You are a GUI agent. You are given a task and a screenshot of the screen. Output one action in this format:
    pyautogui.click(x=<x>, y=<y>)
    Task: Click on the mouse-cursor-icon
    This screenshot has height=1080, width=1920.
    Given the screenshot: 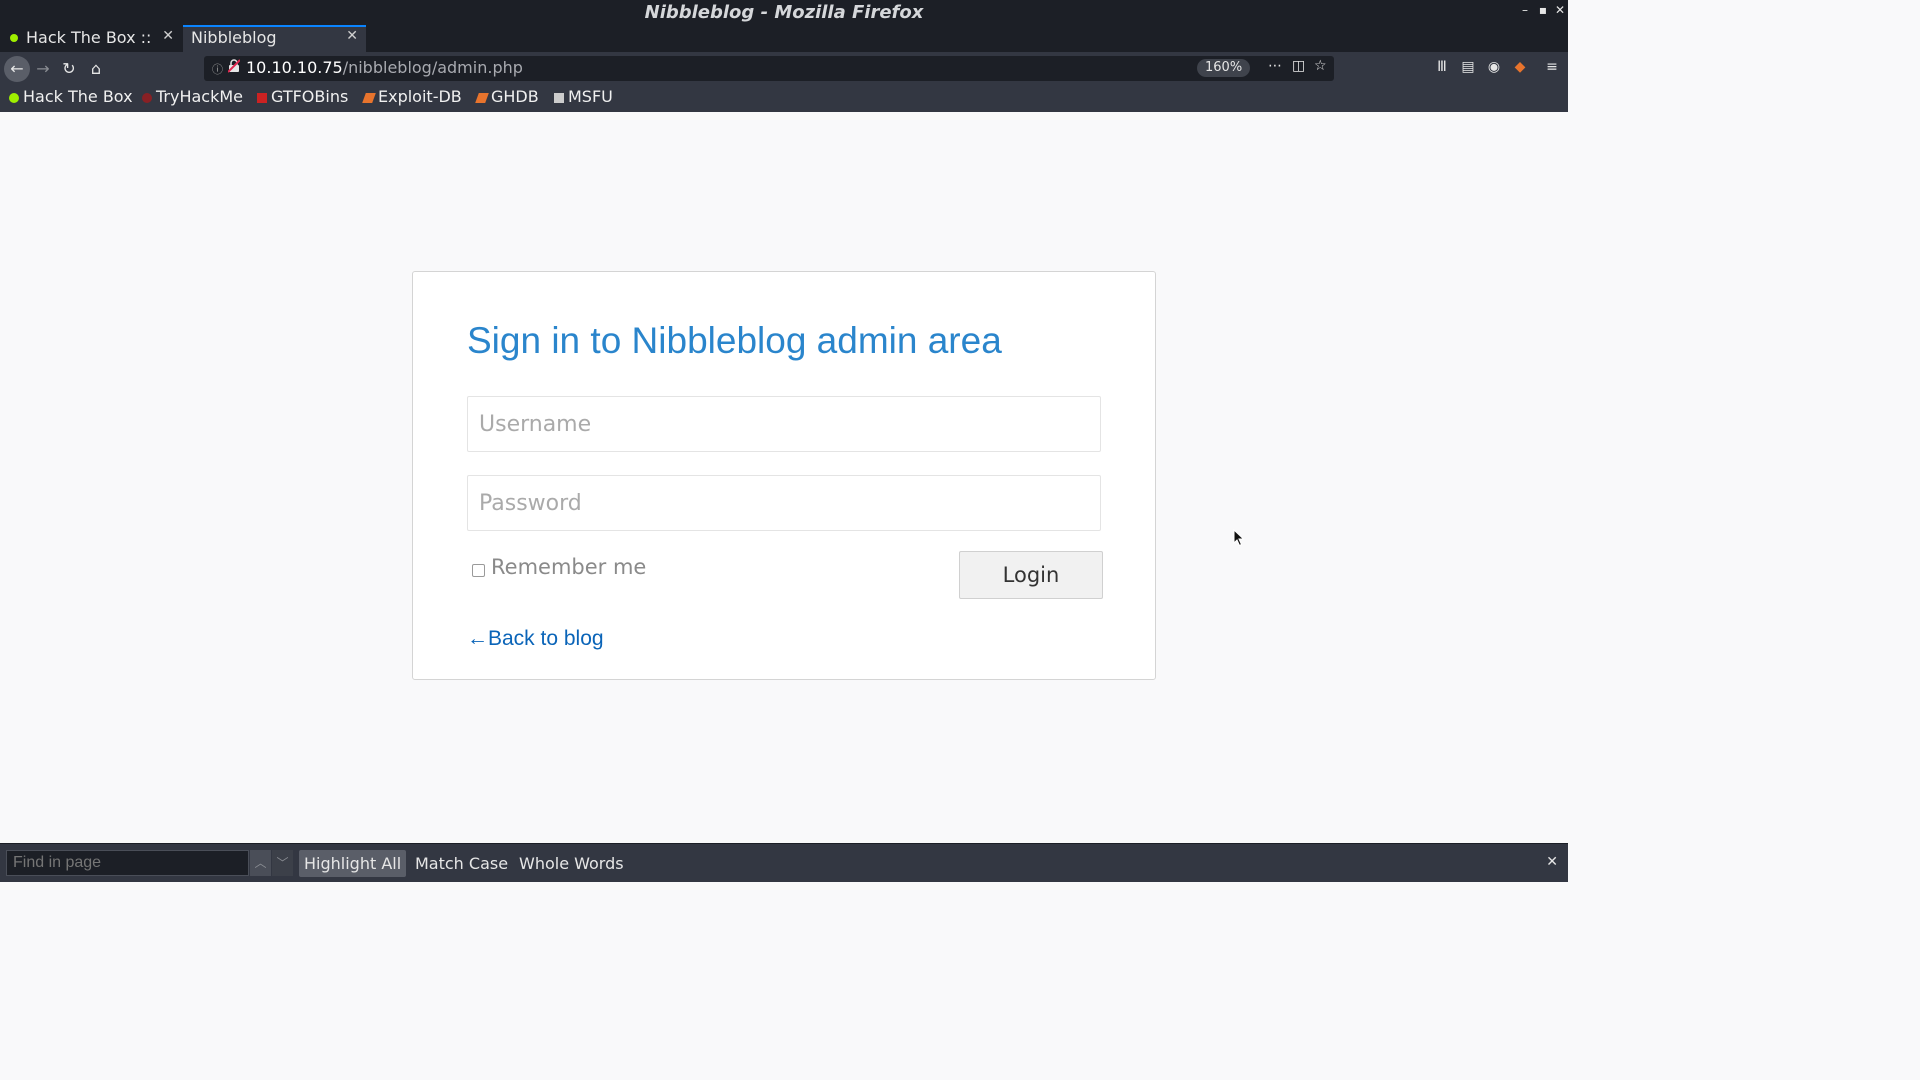 What is the action you would take?
    pyautogui.click(x=1239, y=538)
    